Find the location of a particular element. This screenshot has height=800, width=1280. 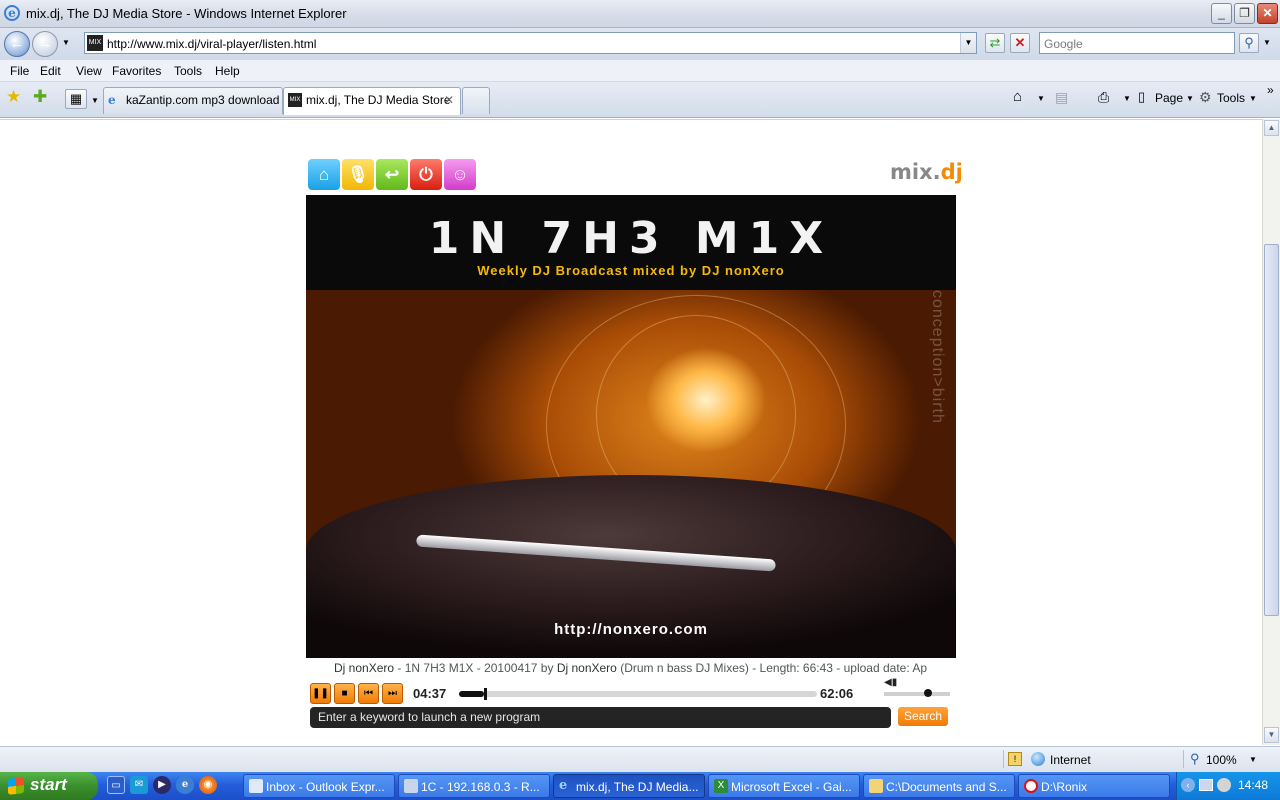

menu-view: View is located at coordinates (89, 71).